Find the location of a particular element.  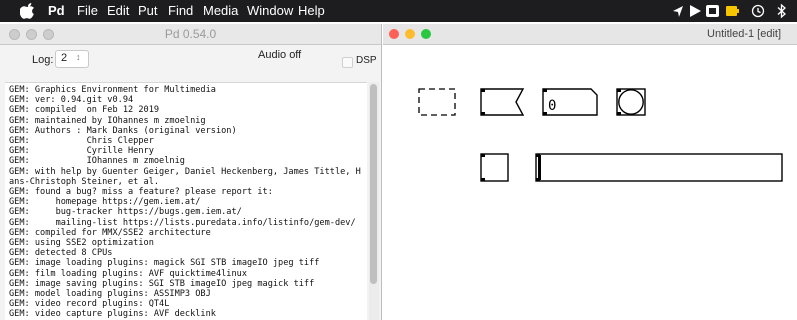

console-line: GEM: ver: 0.94.git v0.94 is located at coordinates (71, 100).